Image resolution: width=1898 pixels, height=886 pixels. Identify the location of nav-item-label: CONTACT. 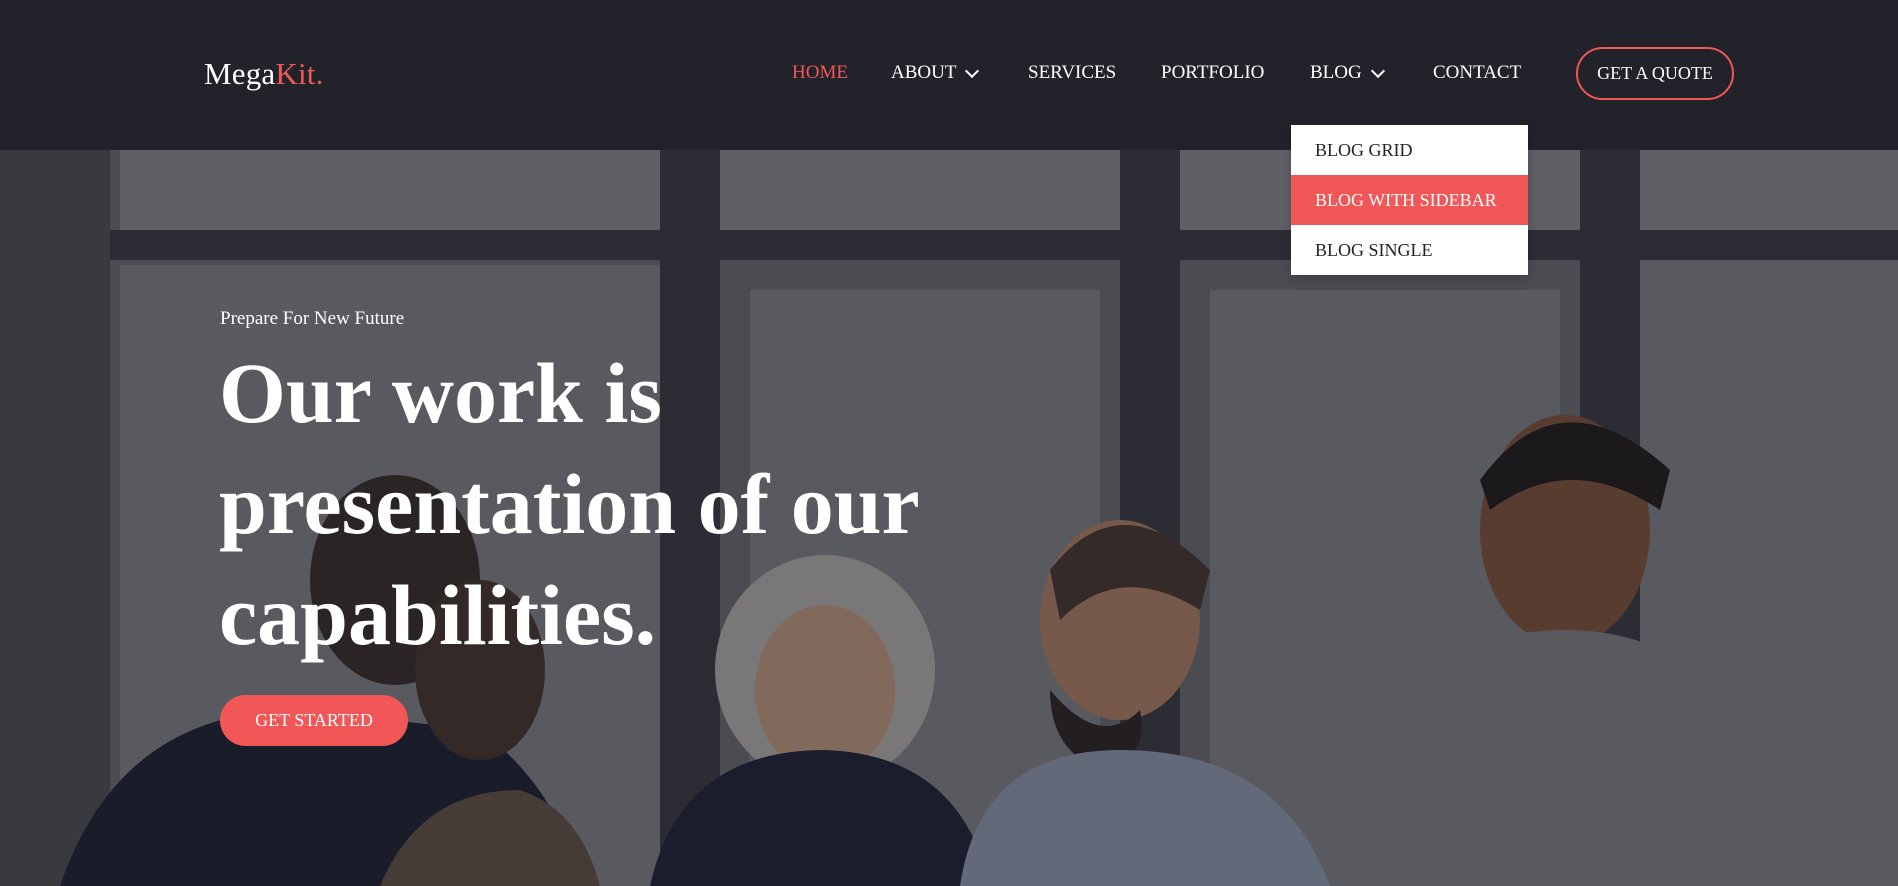
(1477, 72).